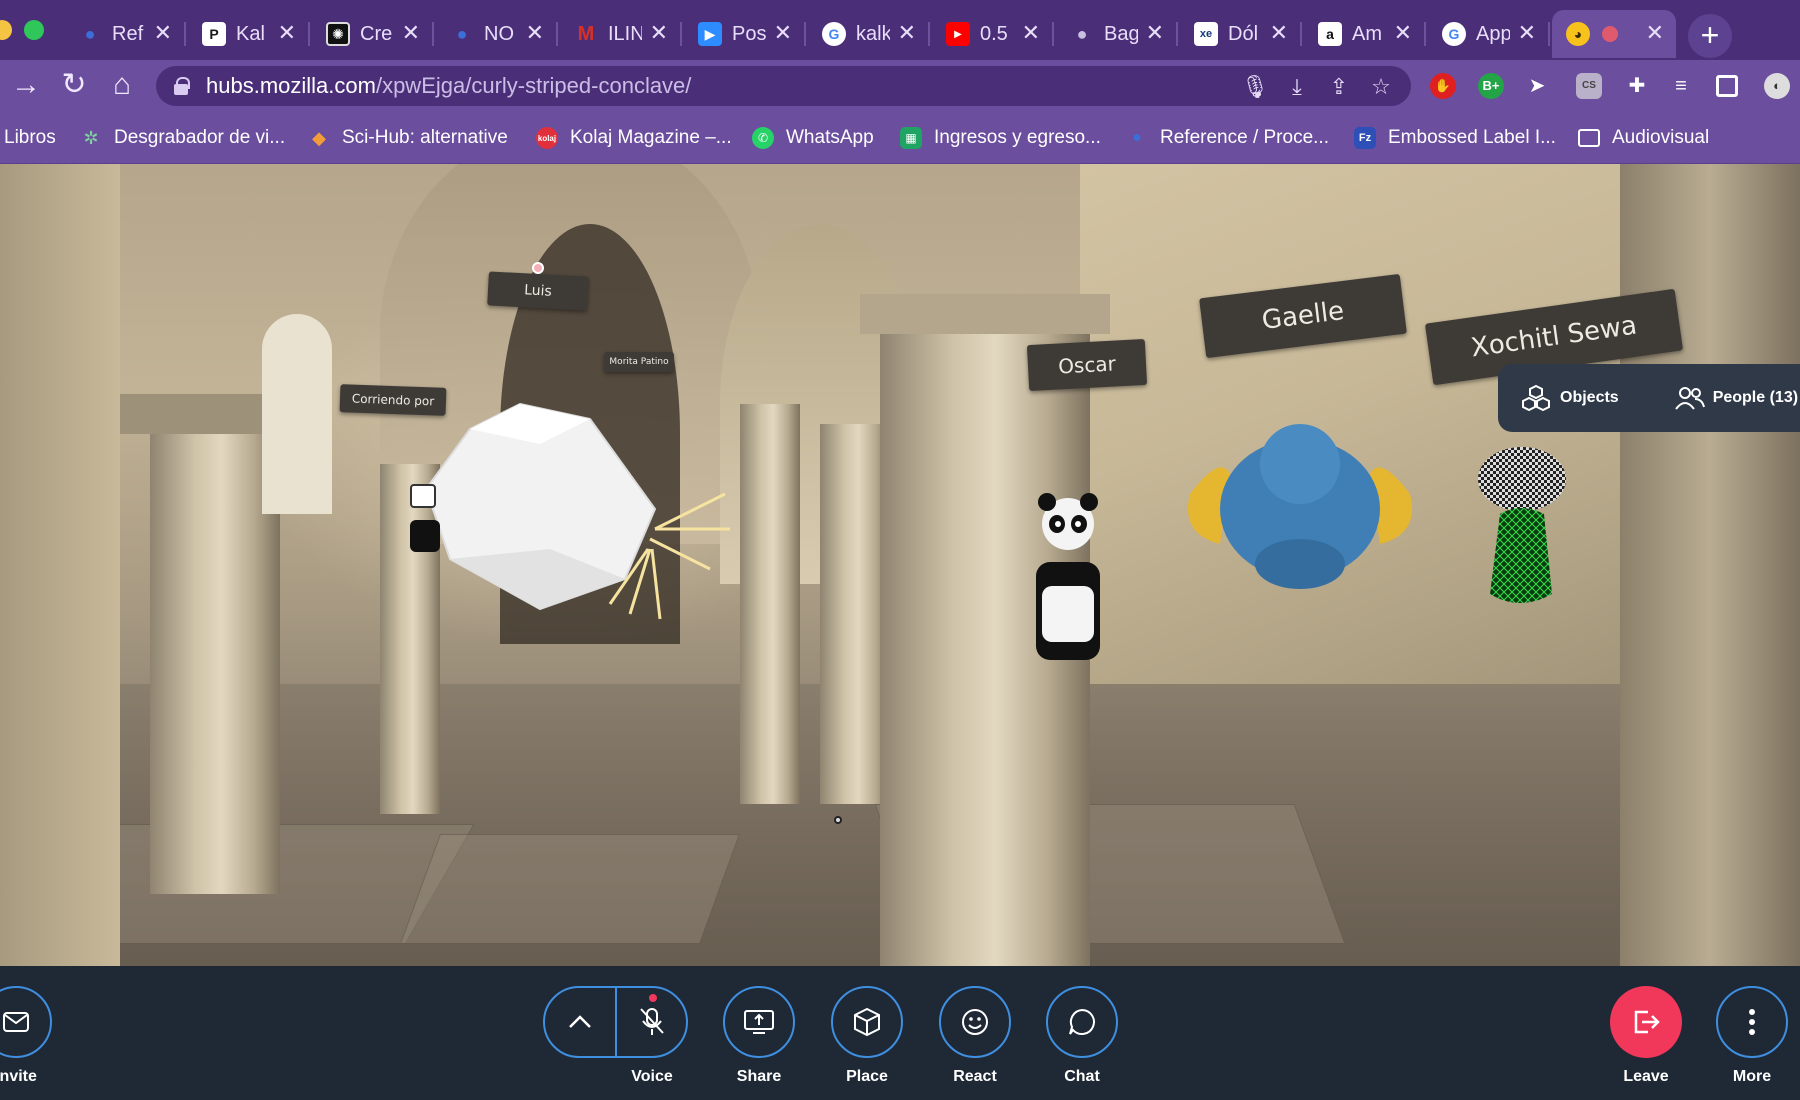  Describe the element at coordinates (1537, 86) in the screenshot. I see `extension-cursor-icon: ➤` at that location.